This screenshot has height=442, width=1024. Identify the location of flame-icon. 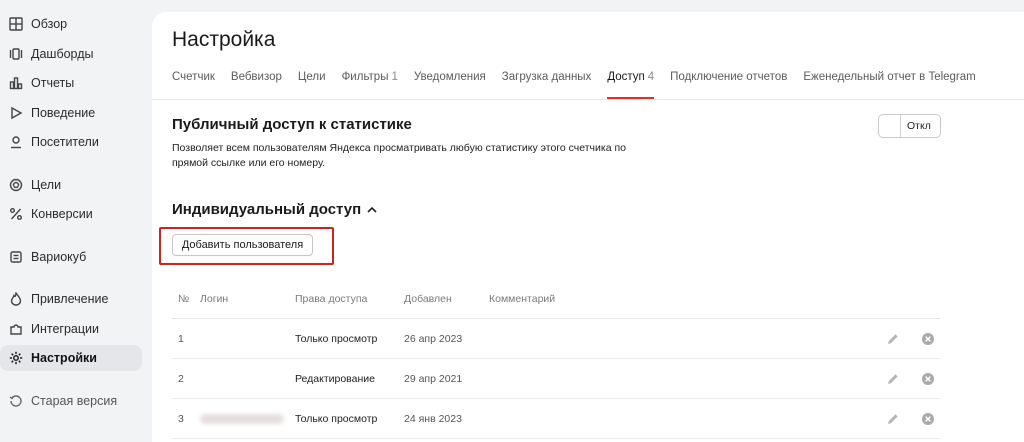
(16, 299).